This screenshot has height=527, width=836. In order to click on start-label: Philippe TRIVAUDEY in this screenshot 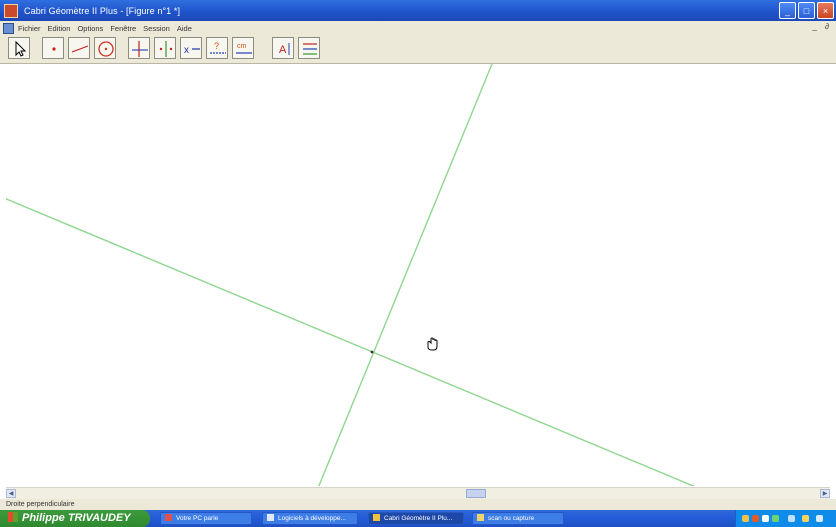, I will do `click(76, 518)`.